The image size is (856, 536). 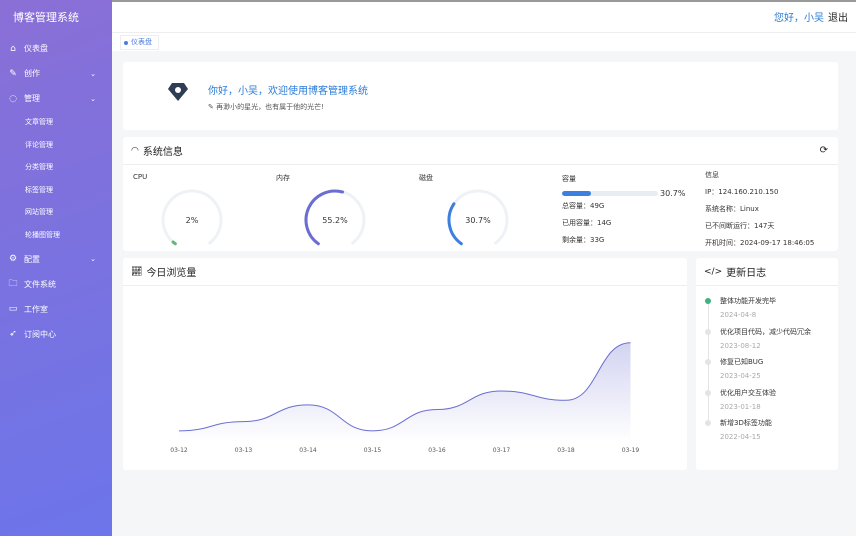 I want to click on welcome-card: 你好，小吴，欢迎使用博客管理系统 ✎ 再渺小的星光，也有属于他的光芒!, so click(x=480, y=96).